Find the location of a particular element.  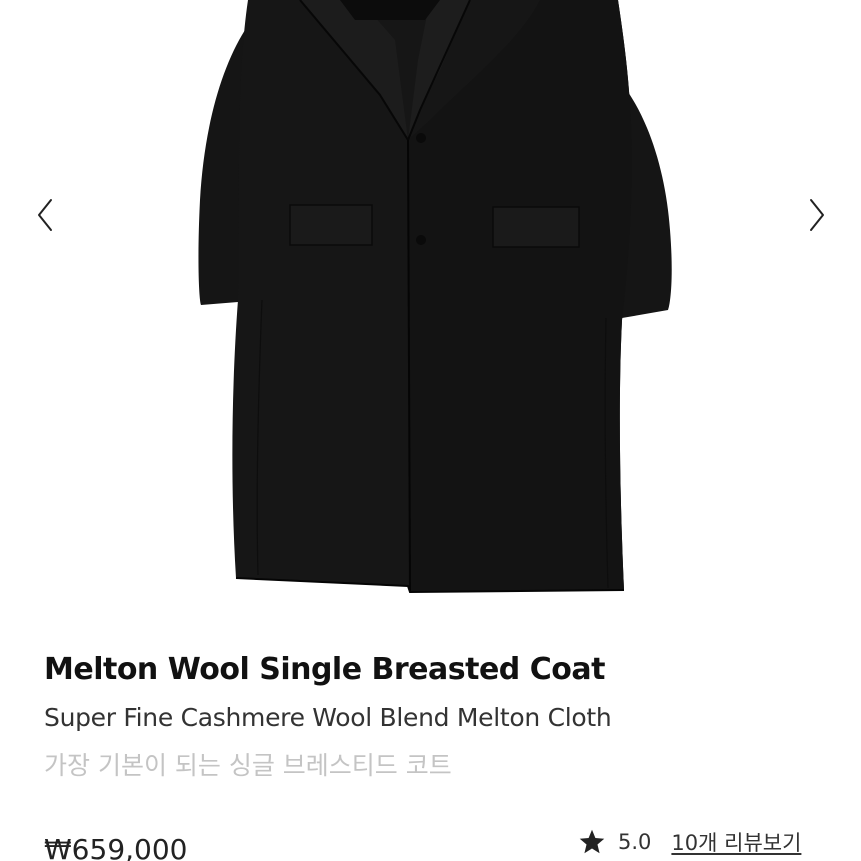

chevron-left-icon is located at coordinates (45, 215).